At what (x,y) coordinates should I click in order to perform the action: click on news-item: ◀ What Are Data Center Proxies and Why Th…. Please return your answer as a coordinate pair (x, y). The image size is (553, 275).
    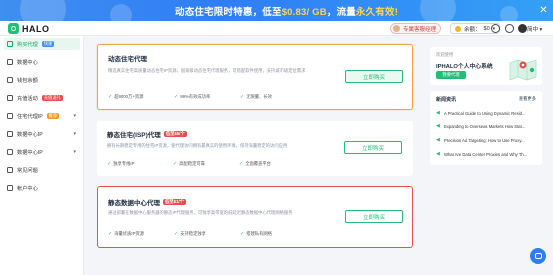
    Looking at the image, I should click on (486, 154).